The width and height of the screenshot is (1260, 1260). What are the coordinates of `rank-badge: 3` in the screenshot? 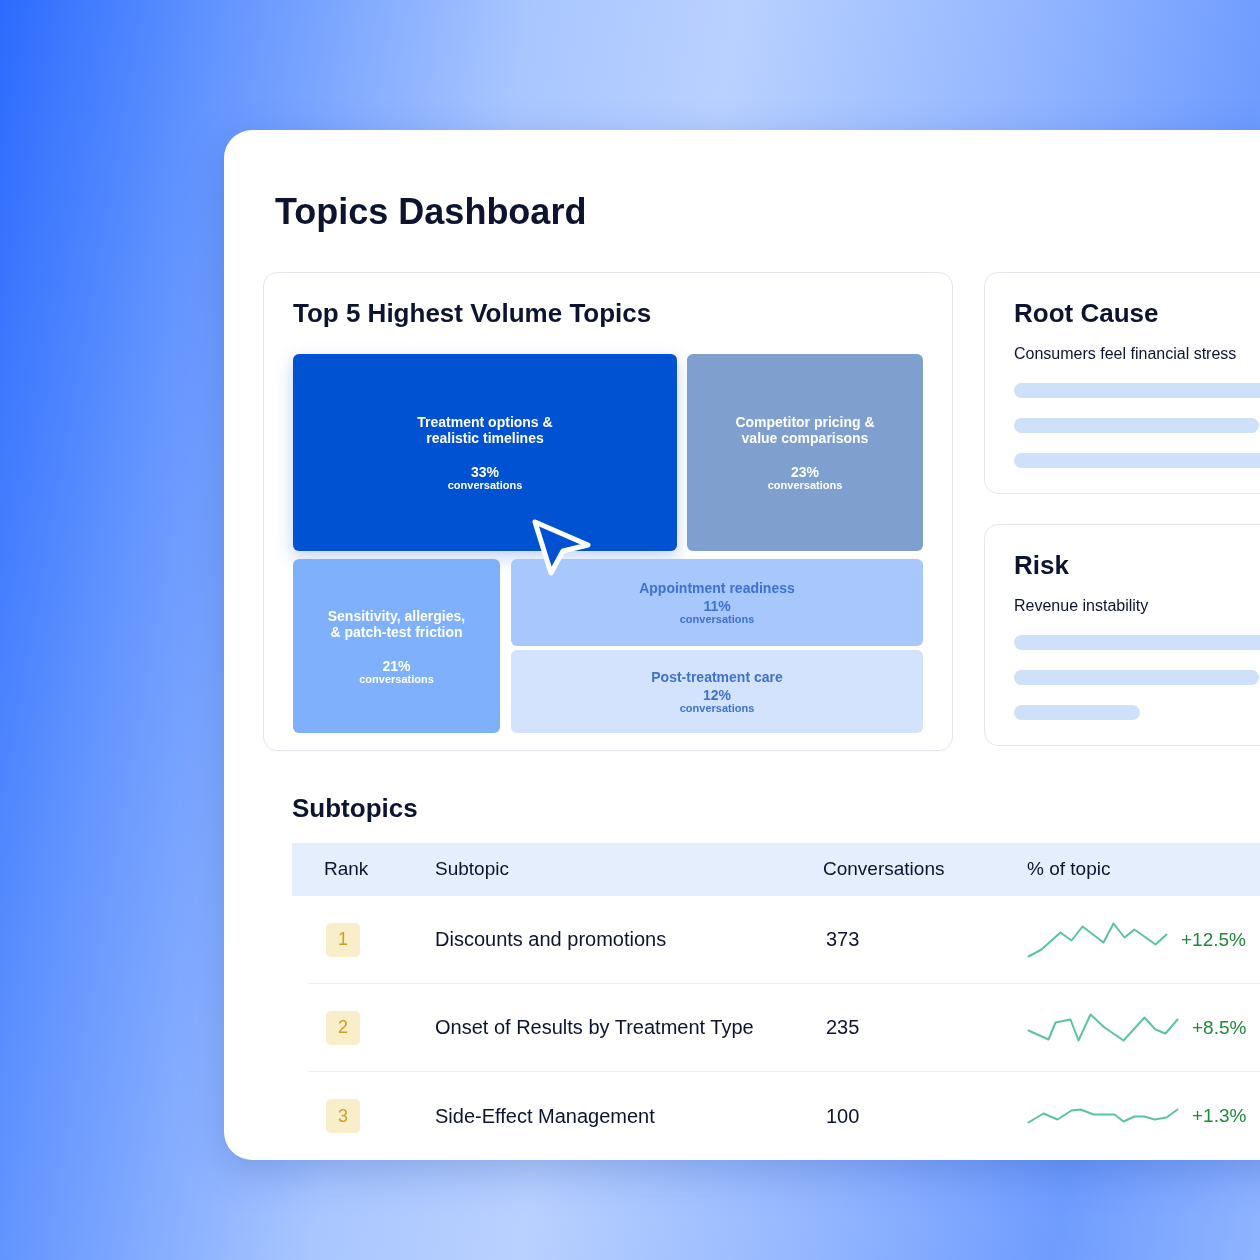 It's located at (343, 1116).